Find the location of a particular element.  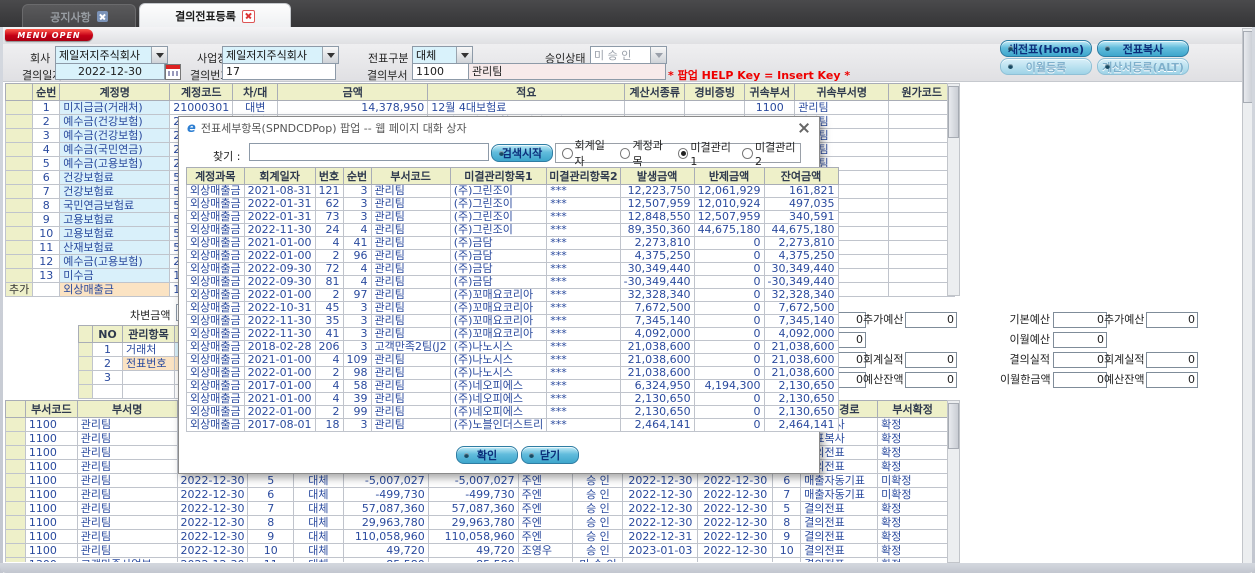

cell: 21000301 is located at coordinates (201, 107).